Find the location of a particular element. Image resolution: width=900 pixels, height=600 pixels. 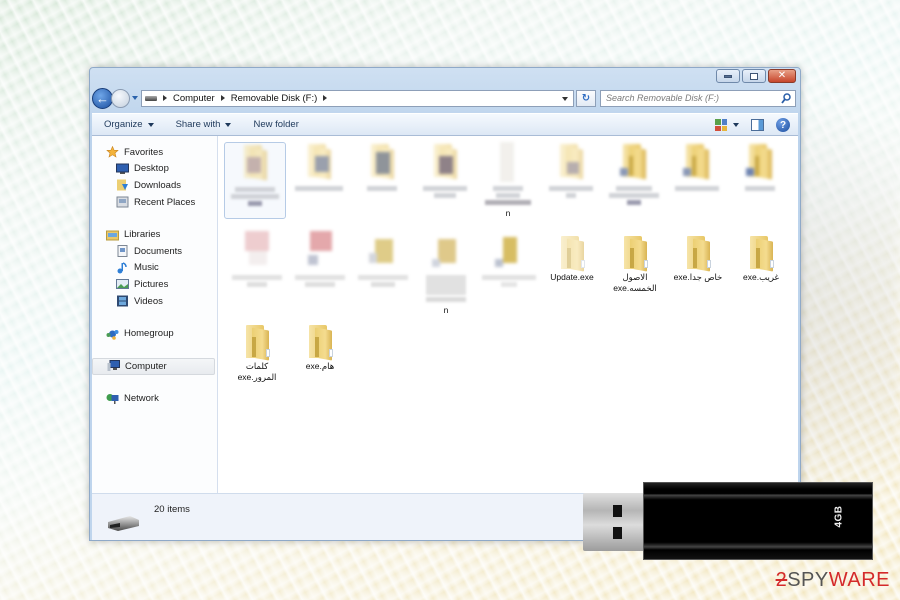

sidebar-item-pictures: Pictures is located at coordinates (154, 284).